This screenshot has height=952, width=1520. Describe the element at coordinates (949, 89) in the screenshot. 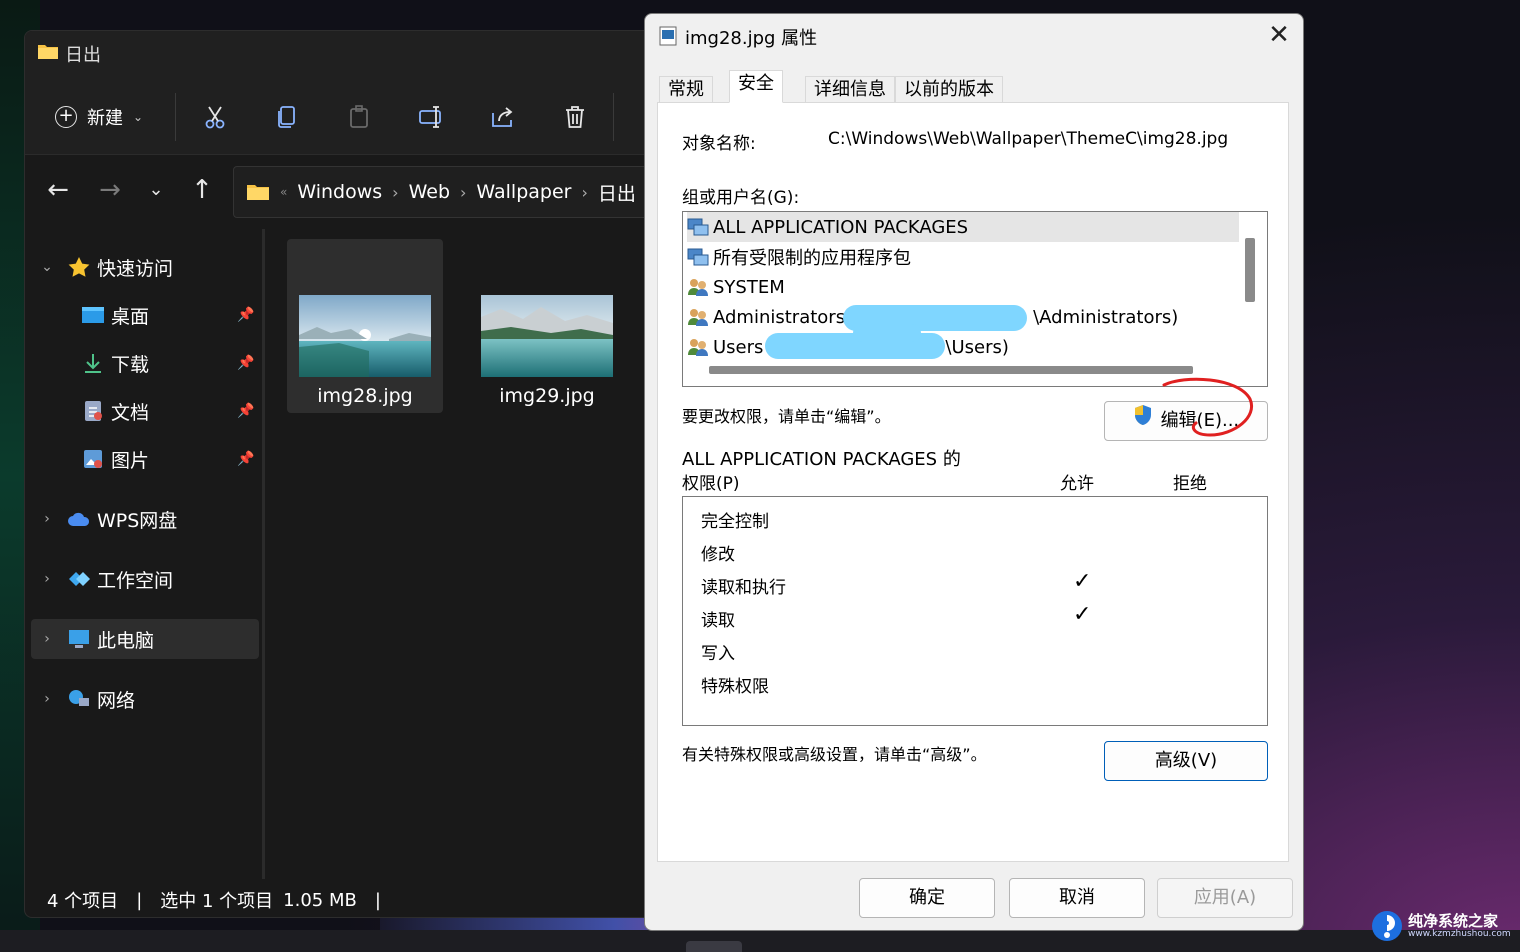

I see `tab-previous-versions: 以前的版本` at that location.